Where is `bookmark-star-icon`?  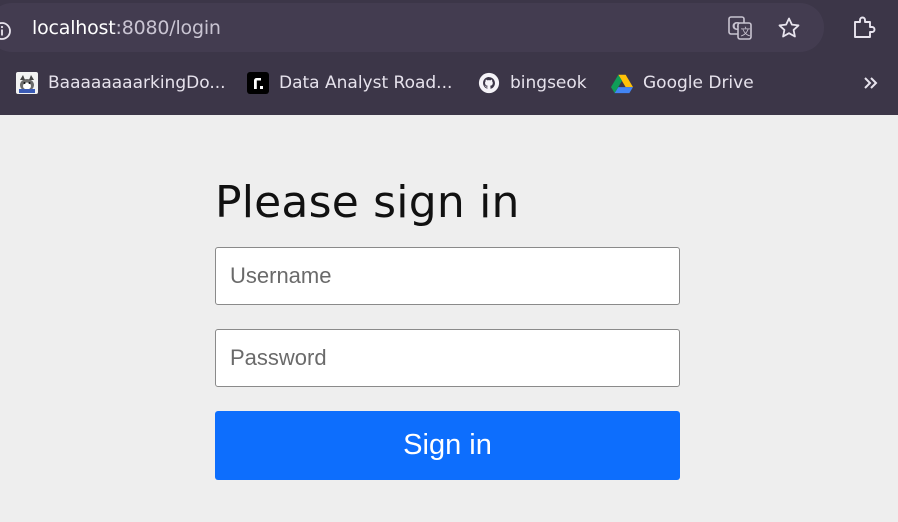 bookmark-star-icon is located at coordinates (789, 28).